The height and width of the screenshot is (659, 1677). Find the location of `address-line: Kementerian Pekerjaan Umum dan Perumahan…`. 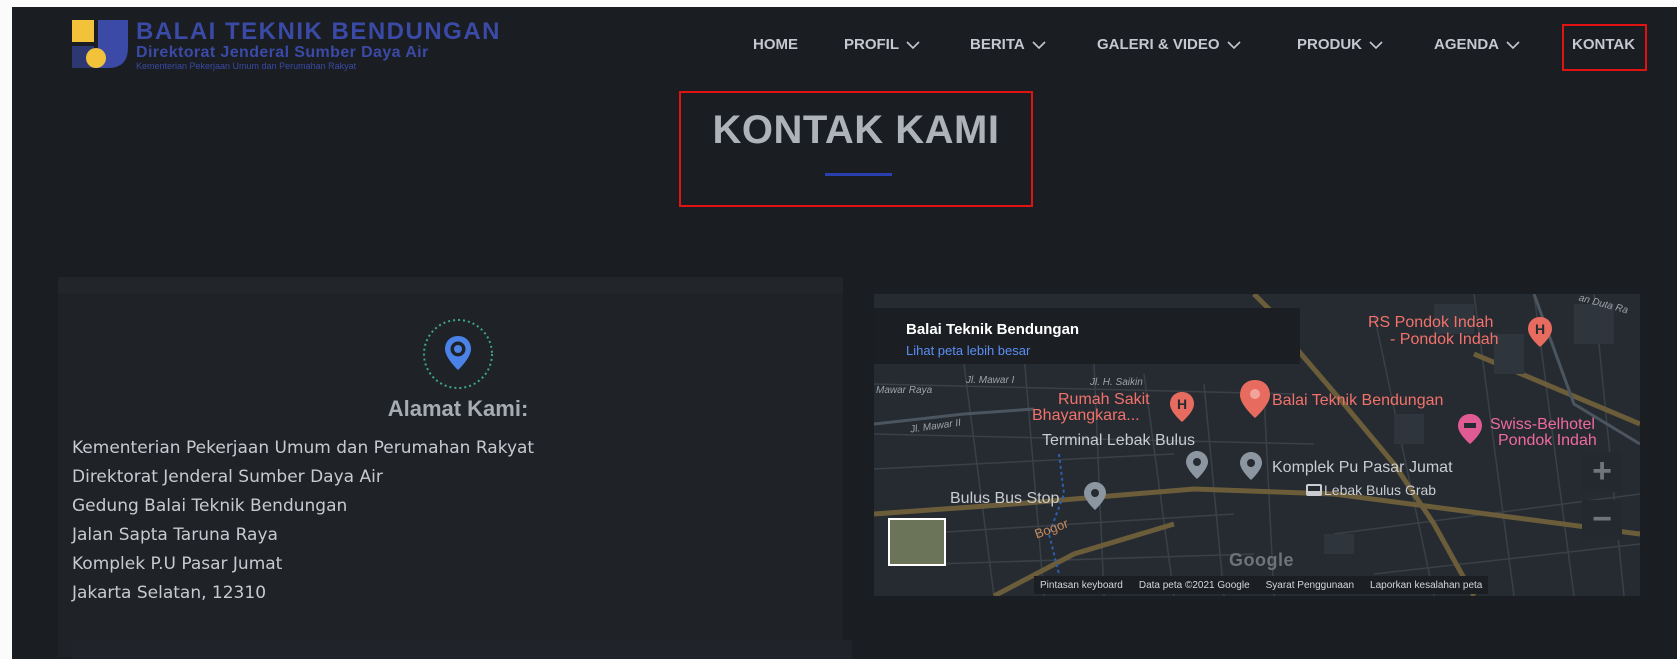

address-line: Kementerian Pekerjaan Umum dan Perumahan… is located at coordinates (303, 448).